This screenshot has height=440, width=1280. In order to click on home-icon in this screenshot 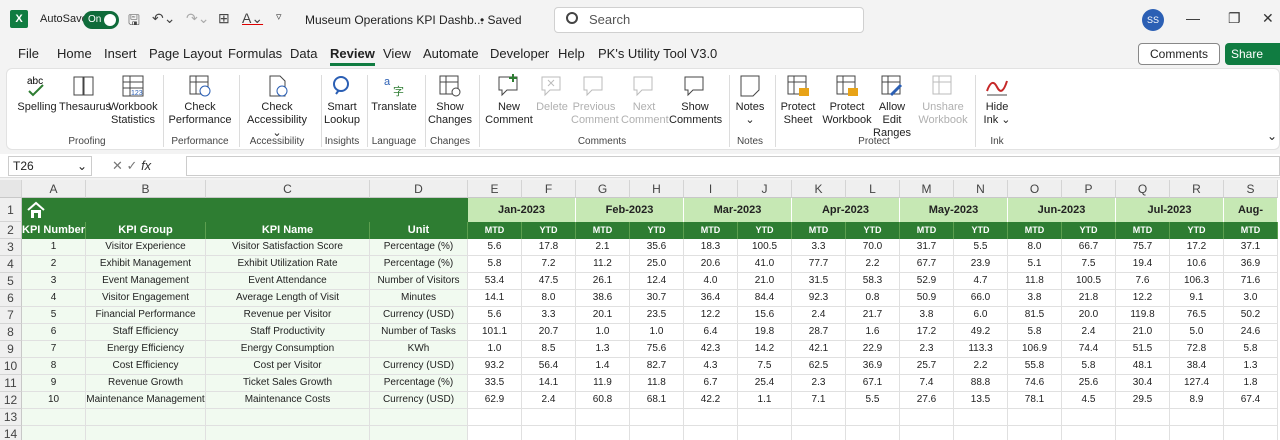, I will do `click(36, 210)`.